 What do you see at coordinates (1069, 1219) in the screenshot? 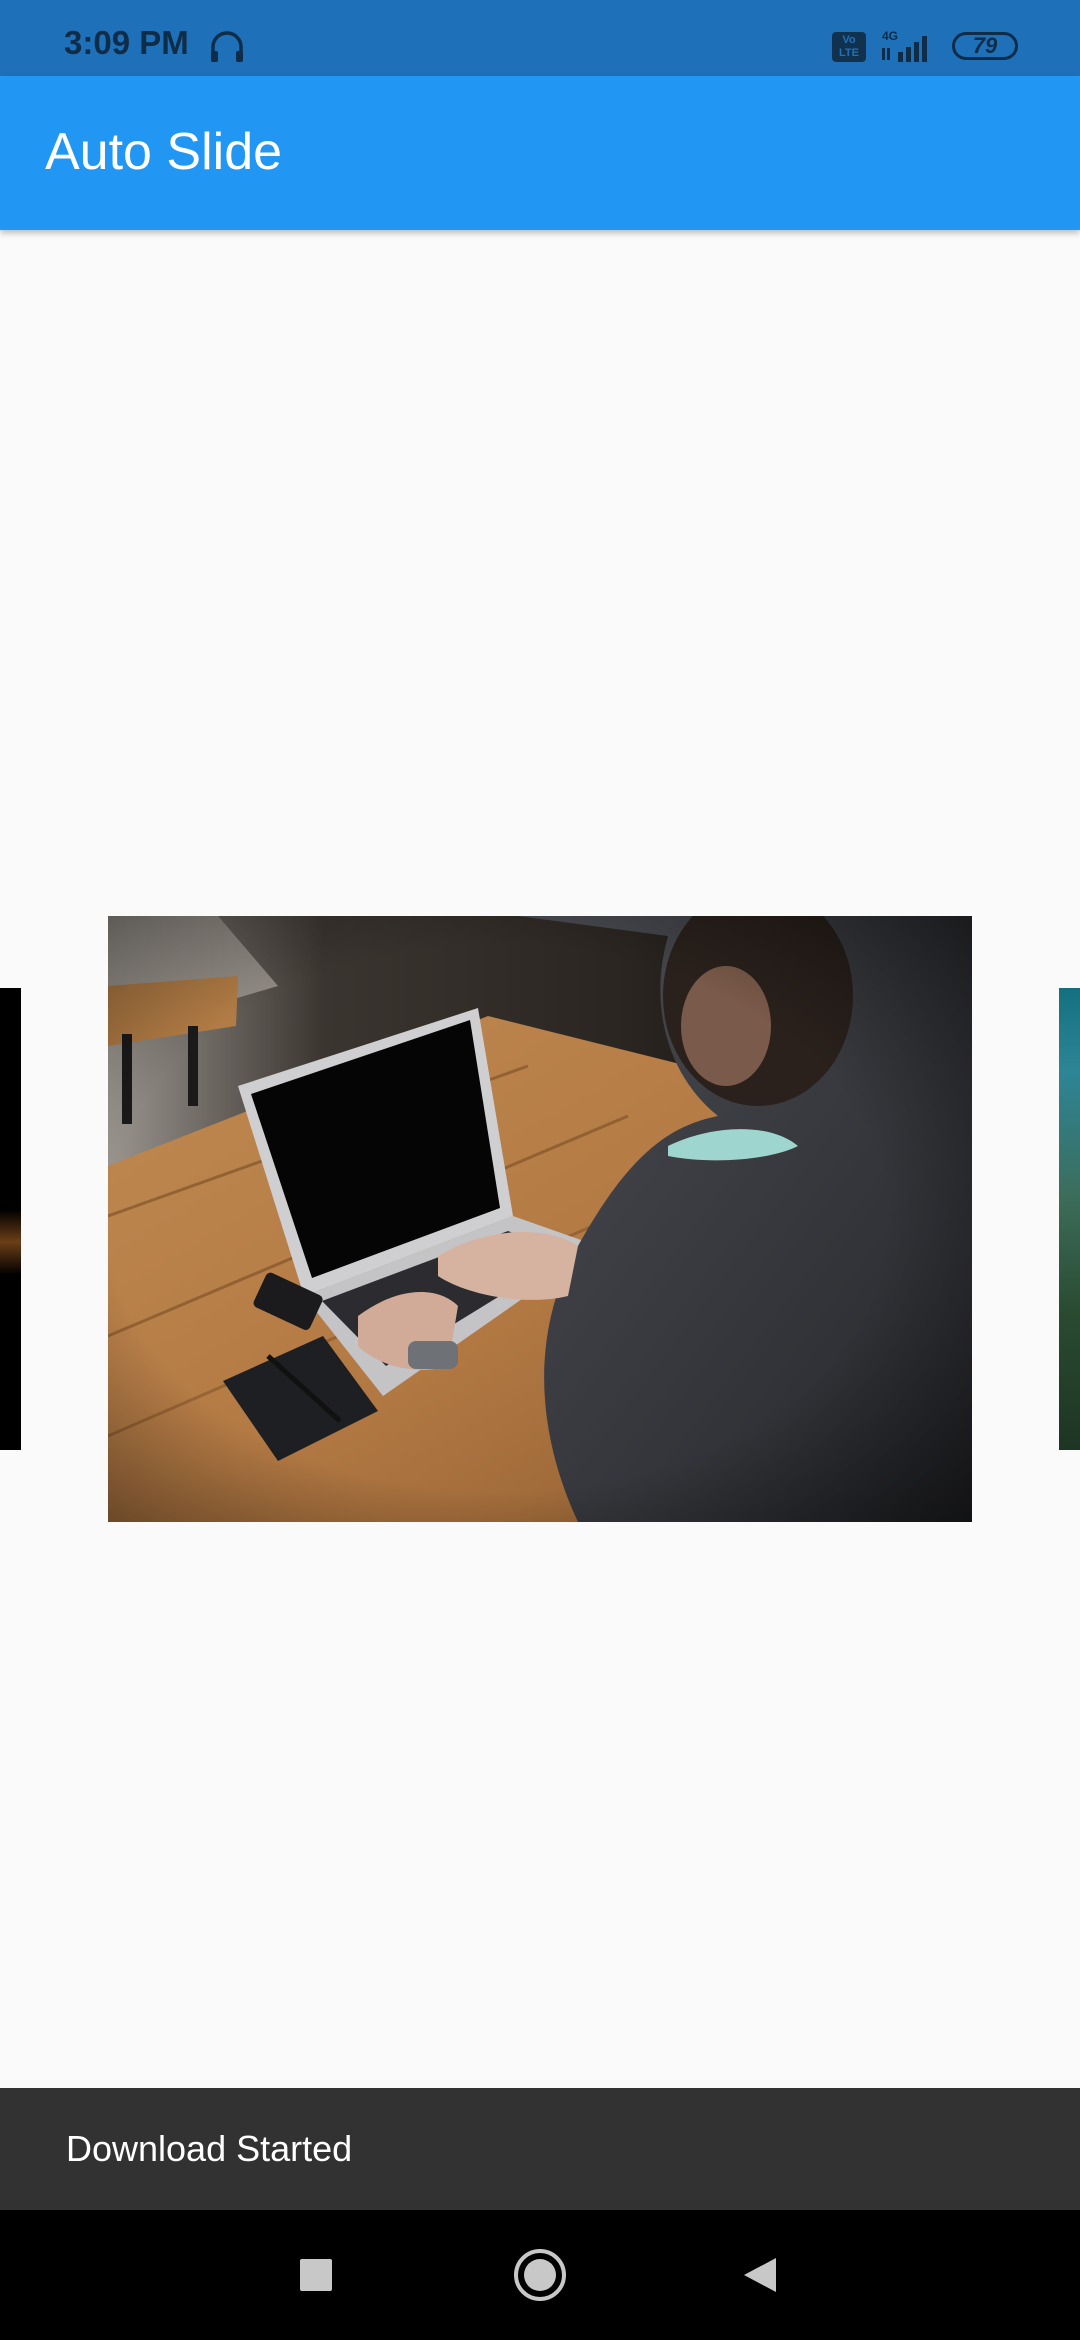
I see `next-slide-image` at bounding box center [1069, 1219].